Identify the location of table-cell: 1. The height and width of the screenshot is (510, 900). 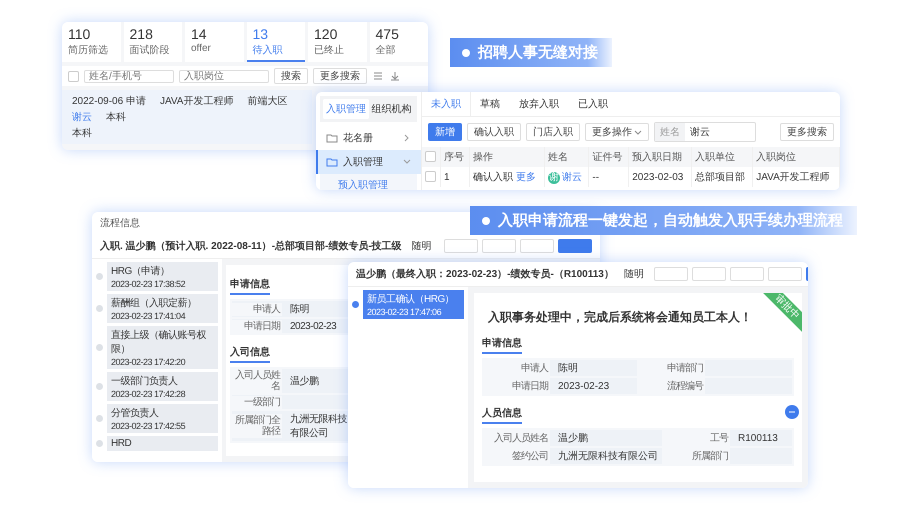
(455, 177).